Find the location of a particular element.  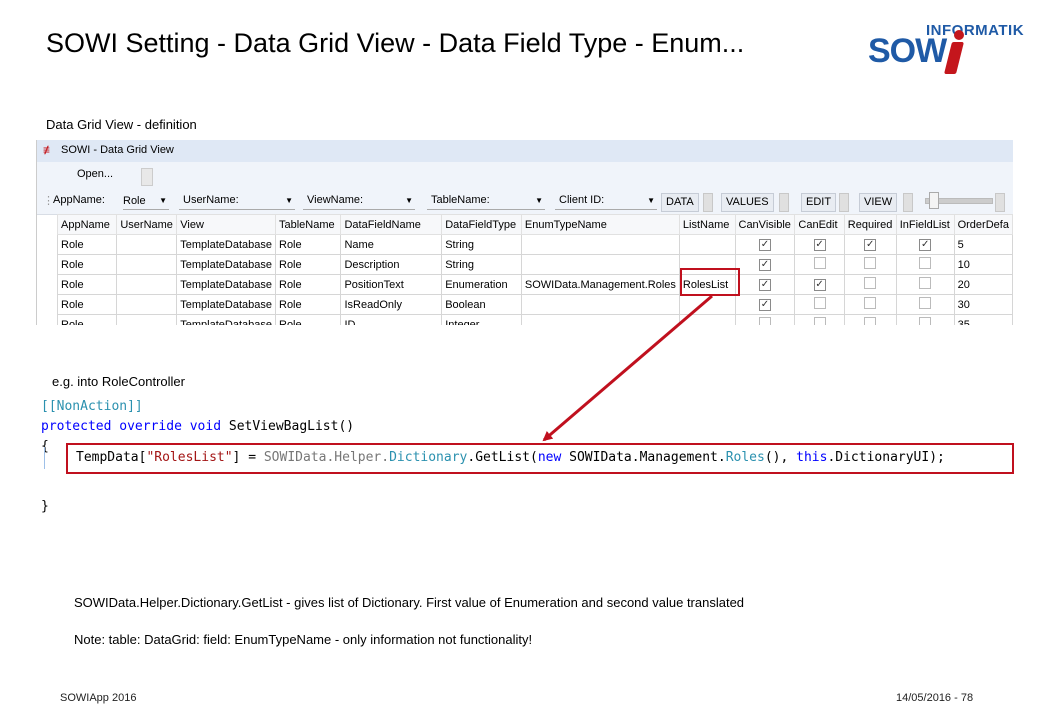

cell-order: 5 is located at coordinates (983, 244).